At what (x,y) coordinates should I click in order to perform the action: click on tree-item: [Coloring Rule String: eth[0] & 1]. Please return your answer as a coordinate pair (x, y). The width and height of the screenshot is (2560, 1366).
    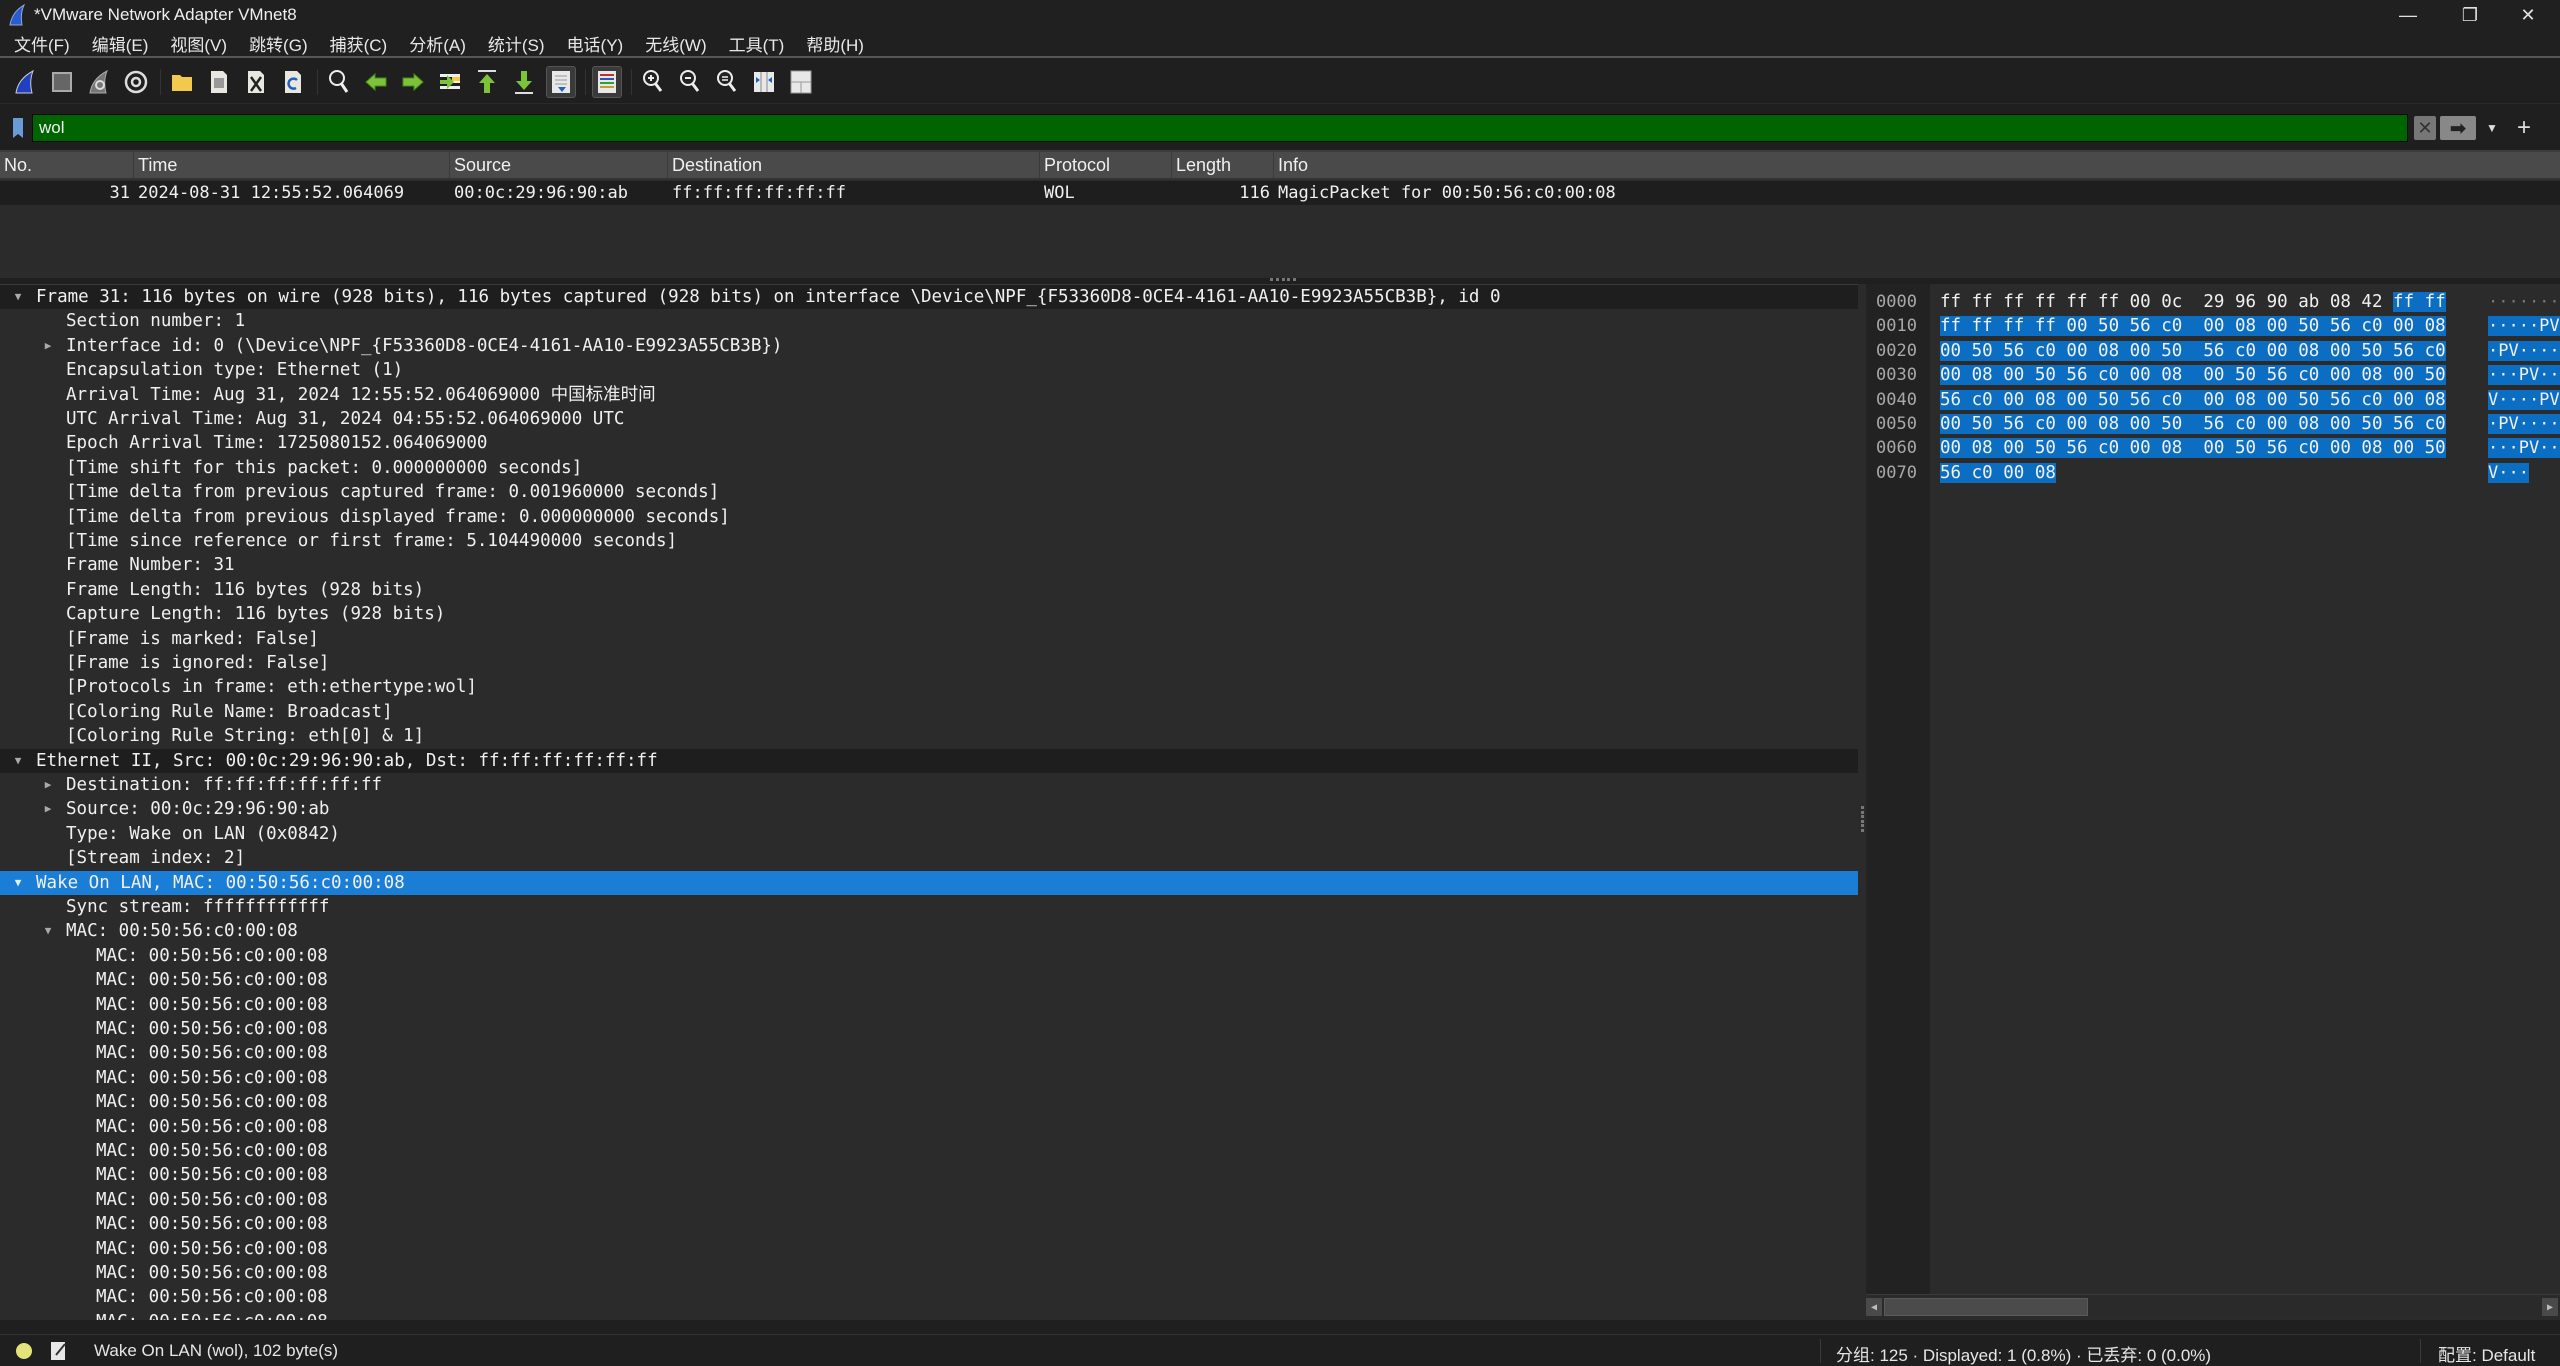
    Looking at the image, I should click on (929, 736).